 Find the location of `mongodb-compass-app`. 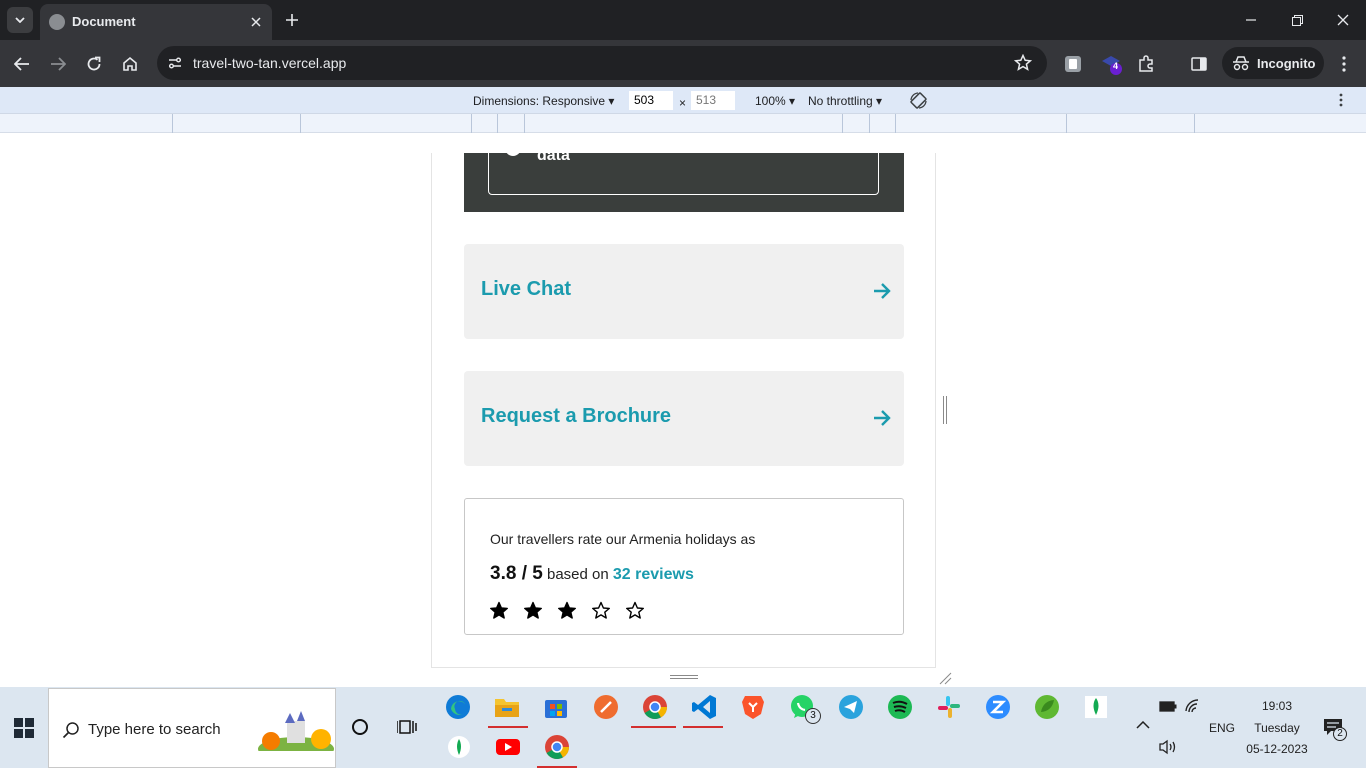

mongodb-compass-app is located at coordinates (1096, 707).